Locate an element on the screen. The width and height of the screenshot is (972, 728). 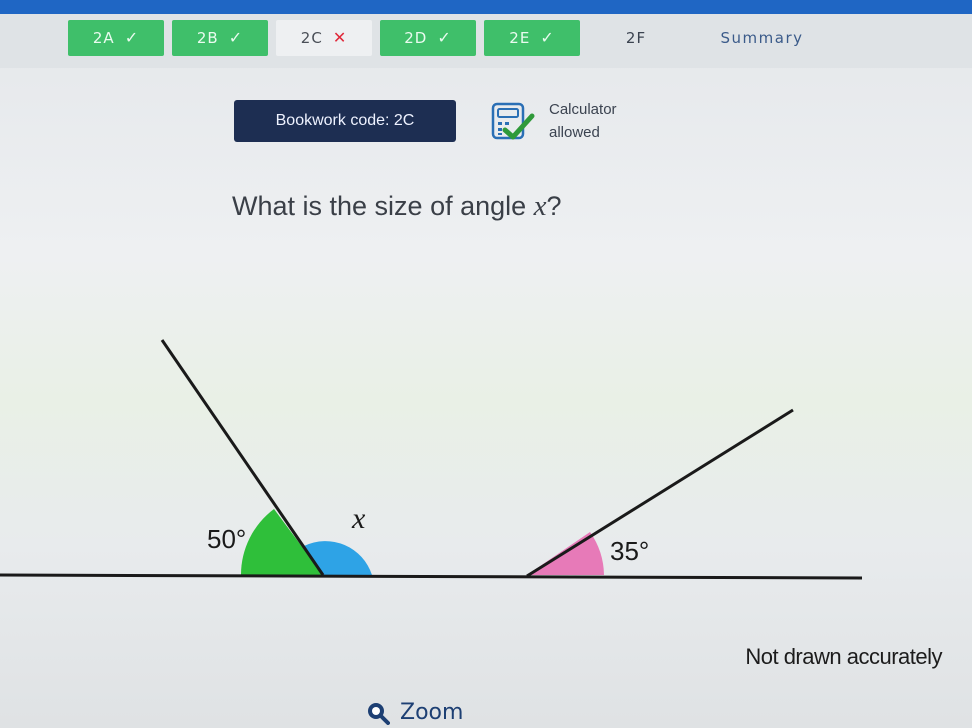
tab-2f: 2F is located at coordinates (636, 38).